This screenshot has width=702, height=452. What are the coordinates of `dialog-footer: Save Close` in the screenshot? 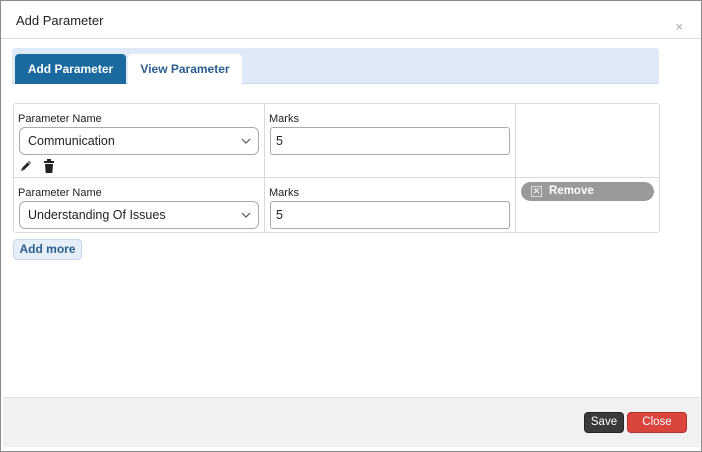 It's located at (351, 422).